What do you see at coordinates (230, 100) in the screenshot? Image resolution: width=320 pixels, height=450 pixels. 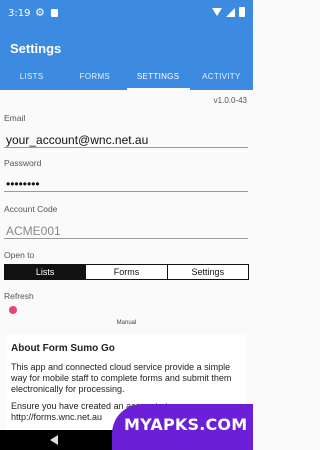 I see `version-label: v1.0.0-43` at bounding box center [230, 100].